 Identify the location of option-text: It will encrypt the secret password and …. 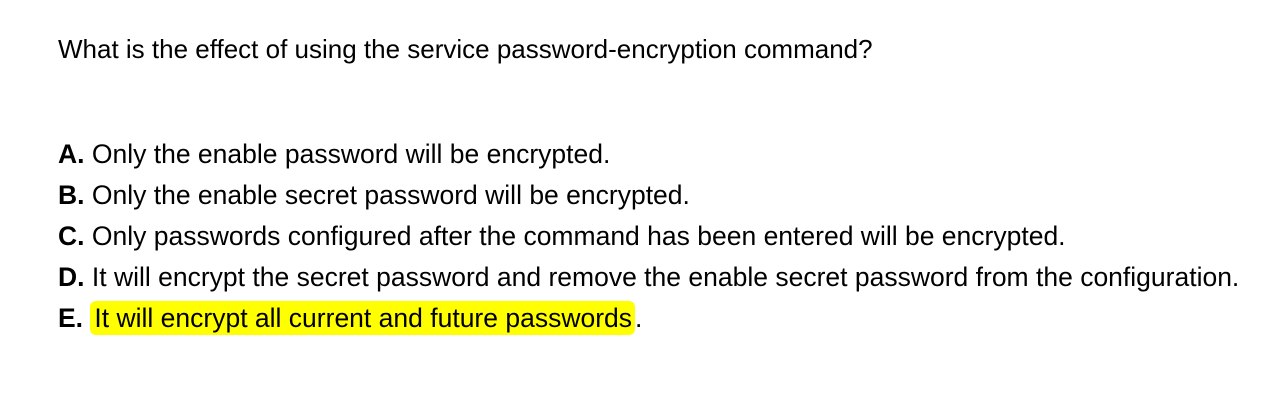
(662, 277).